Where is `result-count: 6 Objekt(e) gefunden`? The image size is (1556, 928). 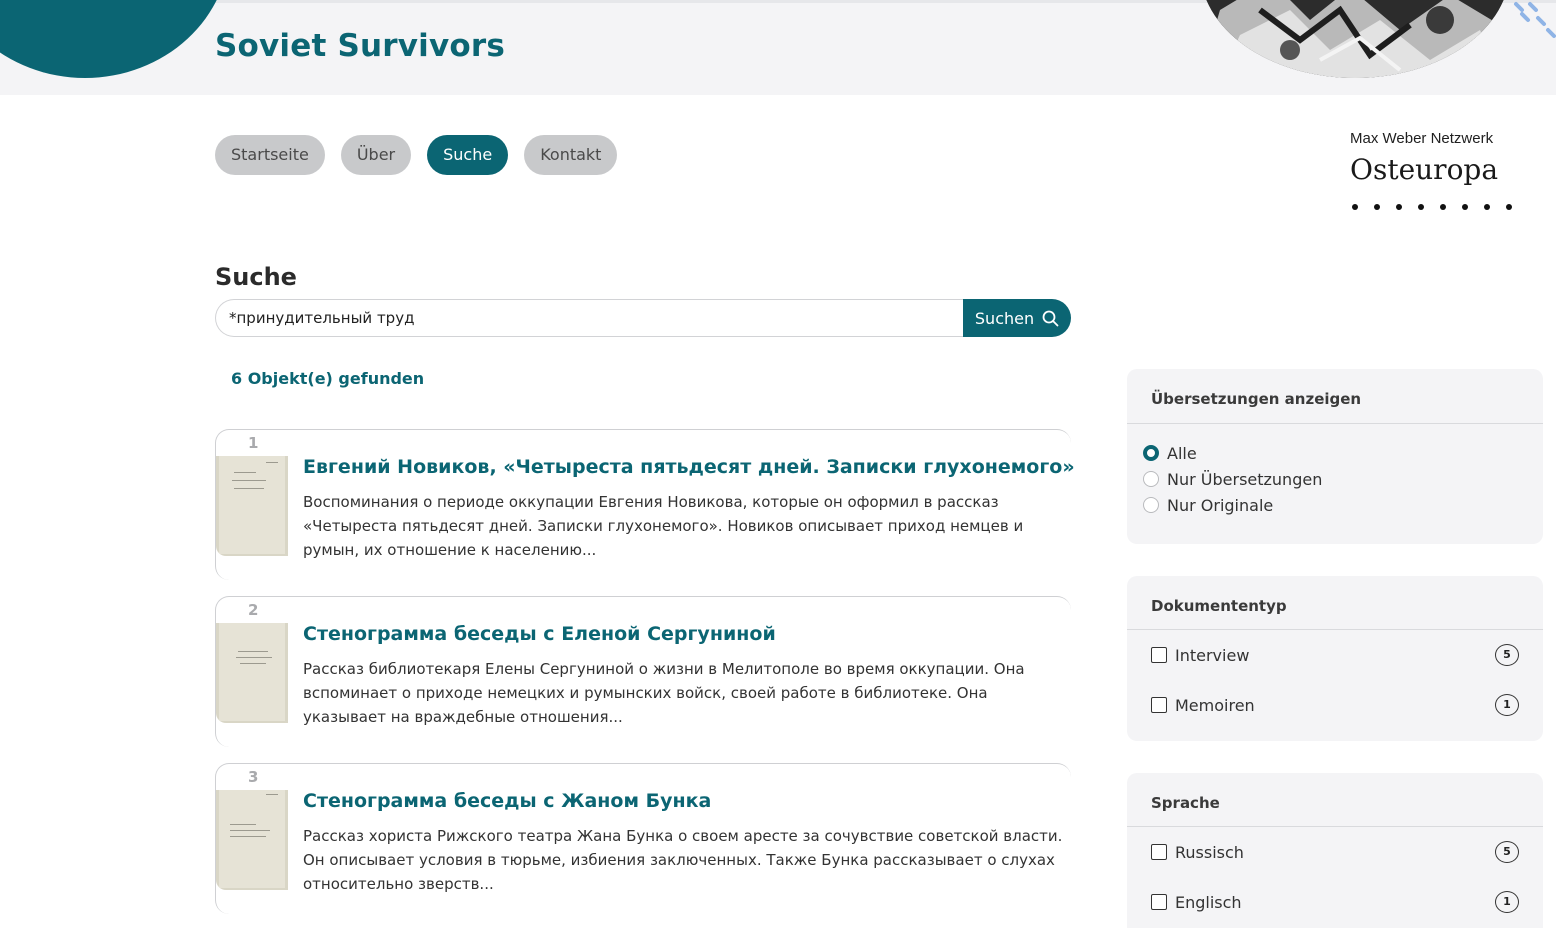
result-count: 6 Objekt(e) gefunden is located at coordinates (328, 378).